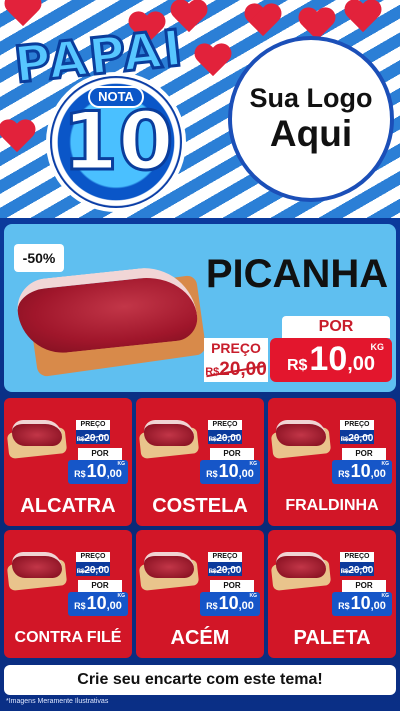  I want to click on product-card: PREÇO R$20,00 POR R$10,00KG ACÉM, so click(200, 594).